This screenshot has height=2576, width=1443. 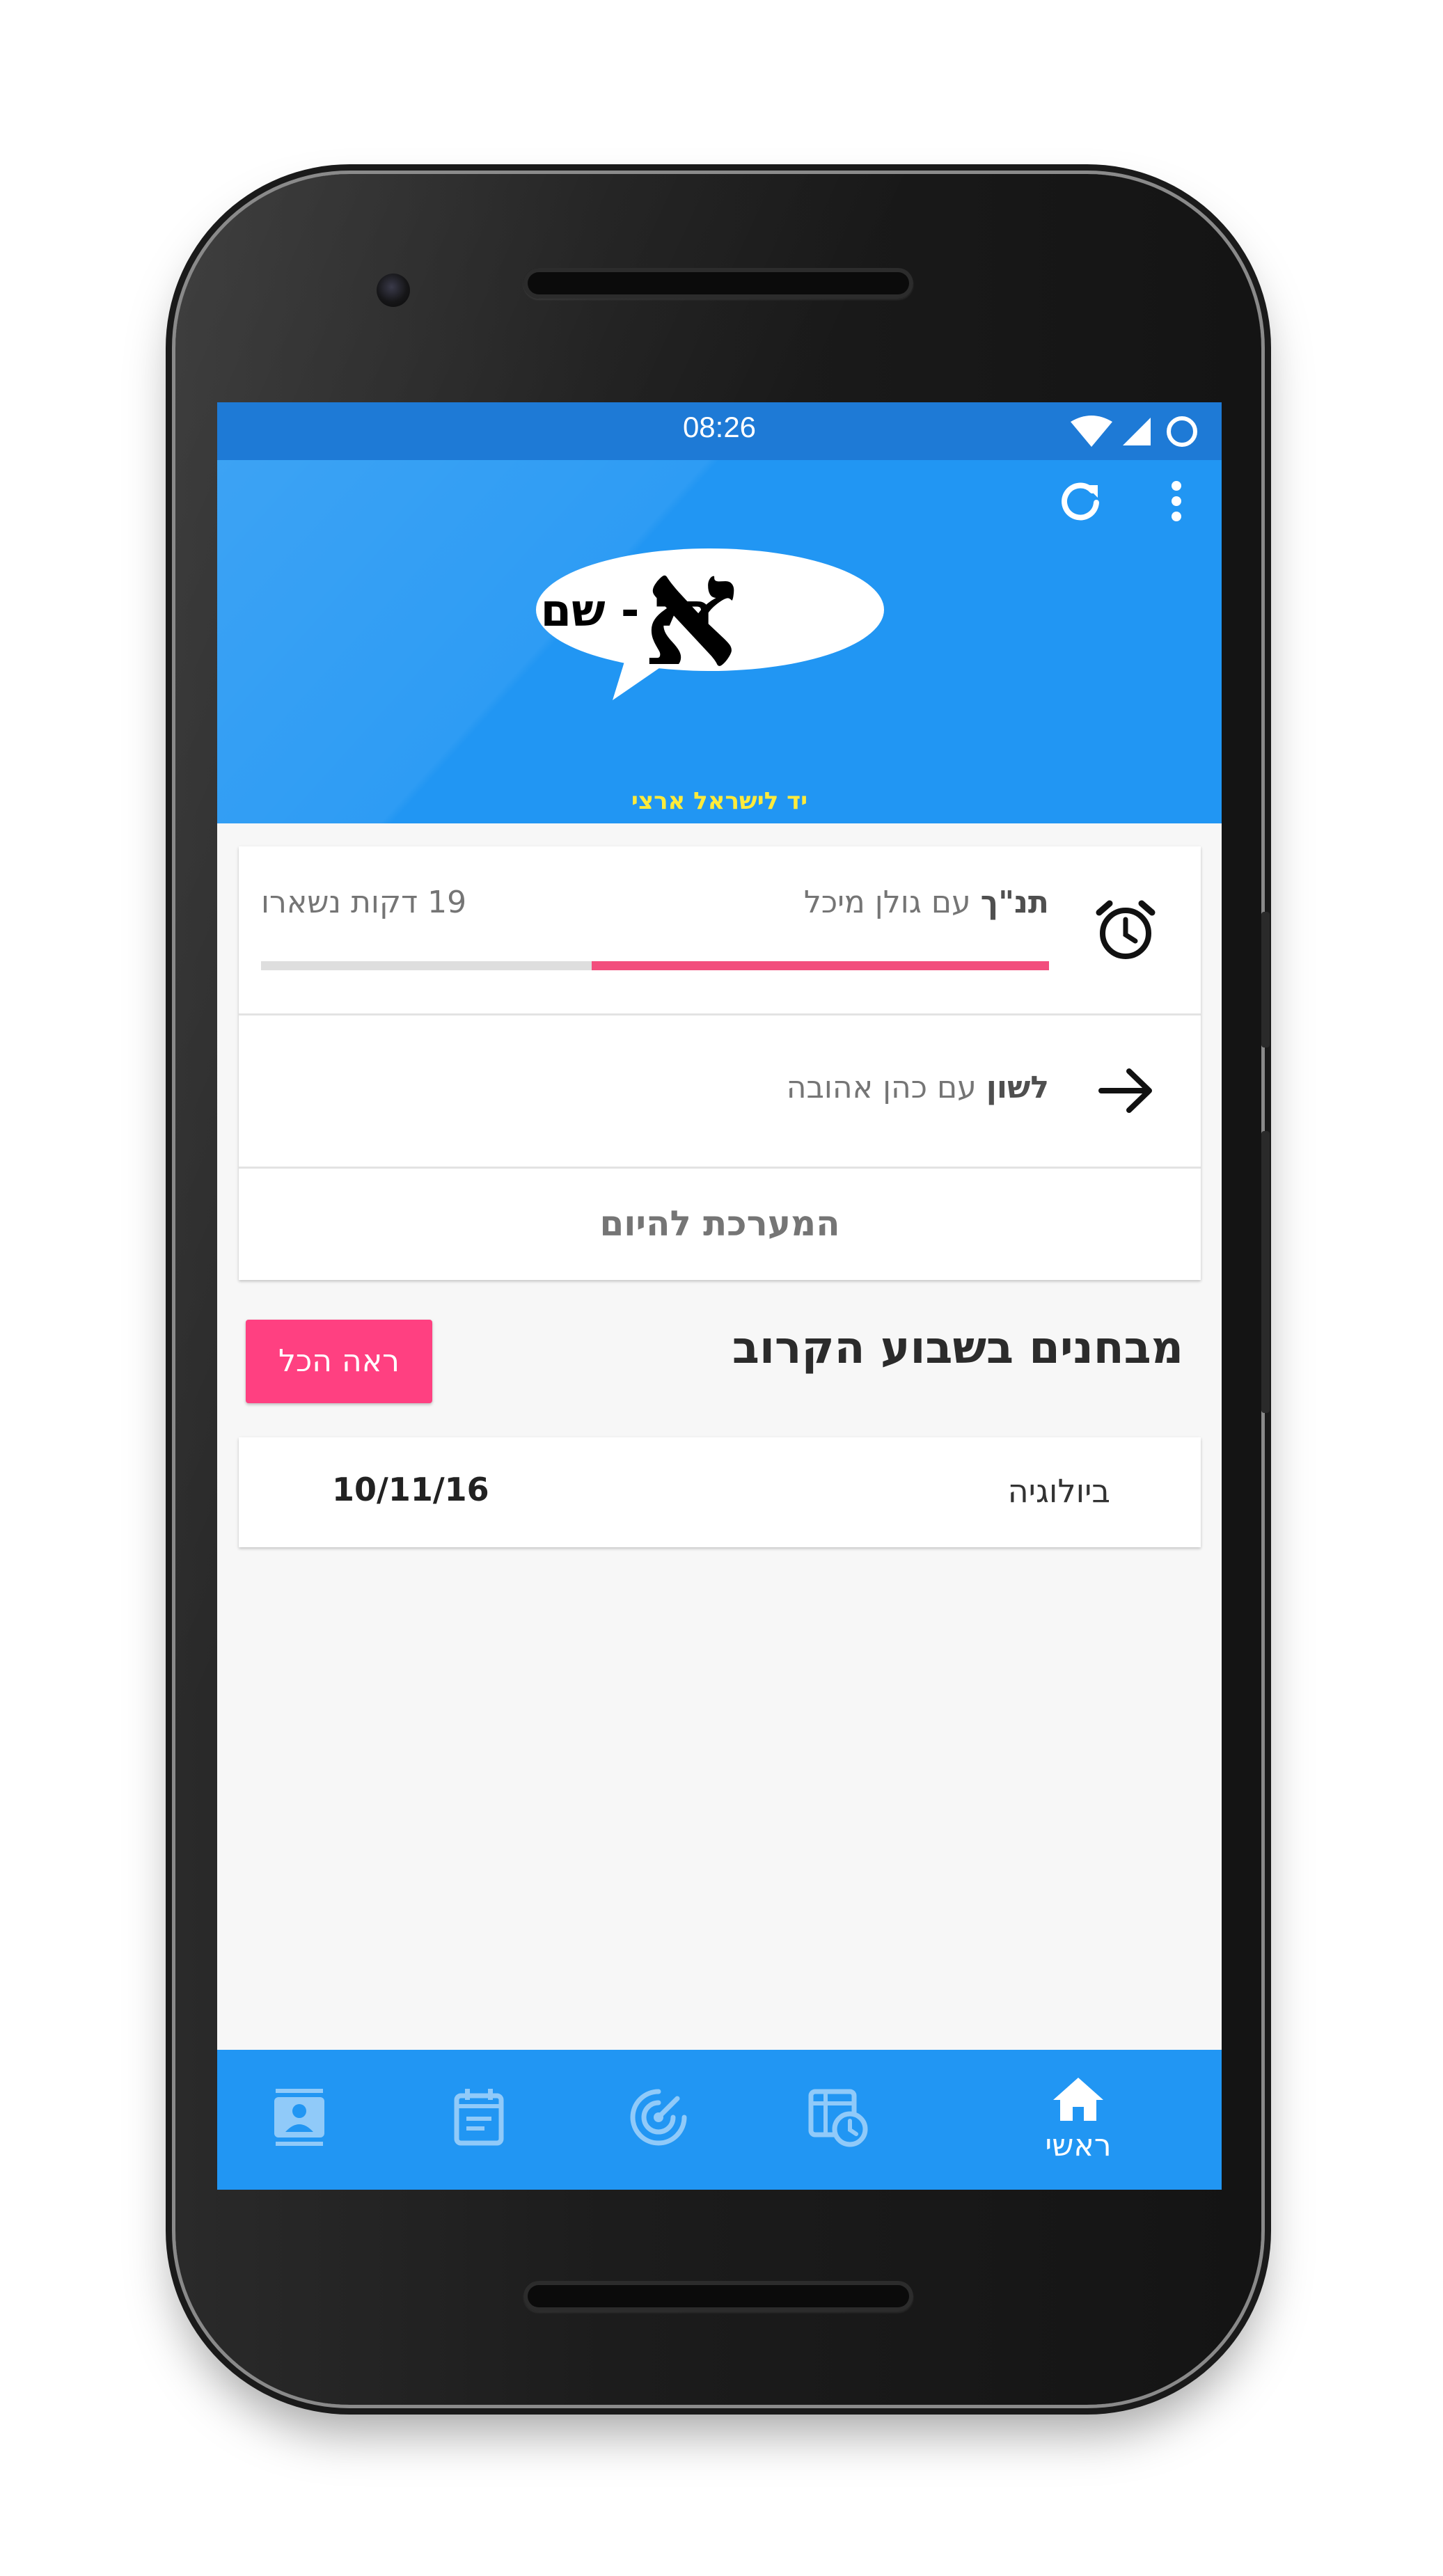 I want to click on current-teacher: עם גולן מיכל, so click(x=887, y=902).